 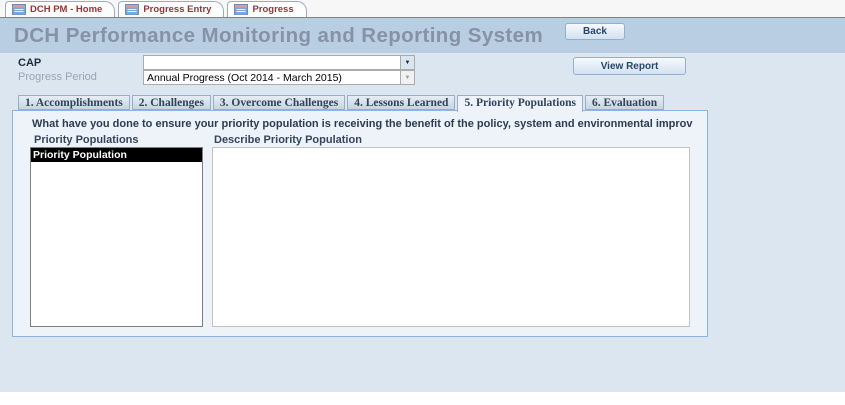 What do you see at coordinates (244, 78) in the screenshot?
I see `progress-period-value: Annual Progress (Oct 2014 - March 2015)` at bounding box center [244, 78].